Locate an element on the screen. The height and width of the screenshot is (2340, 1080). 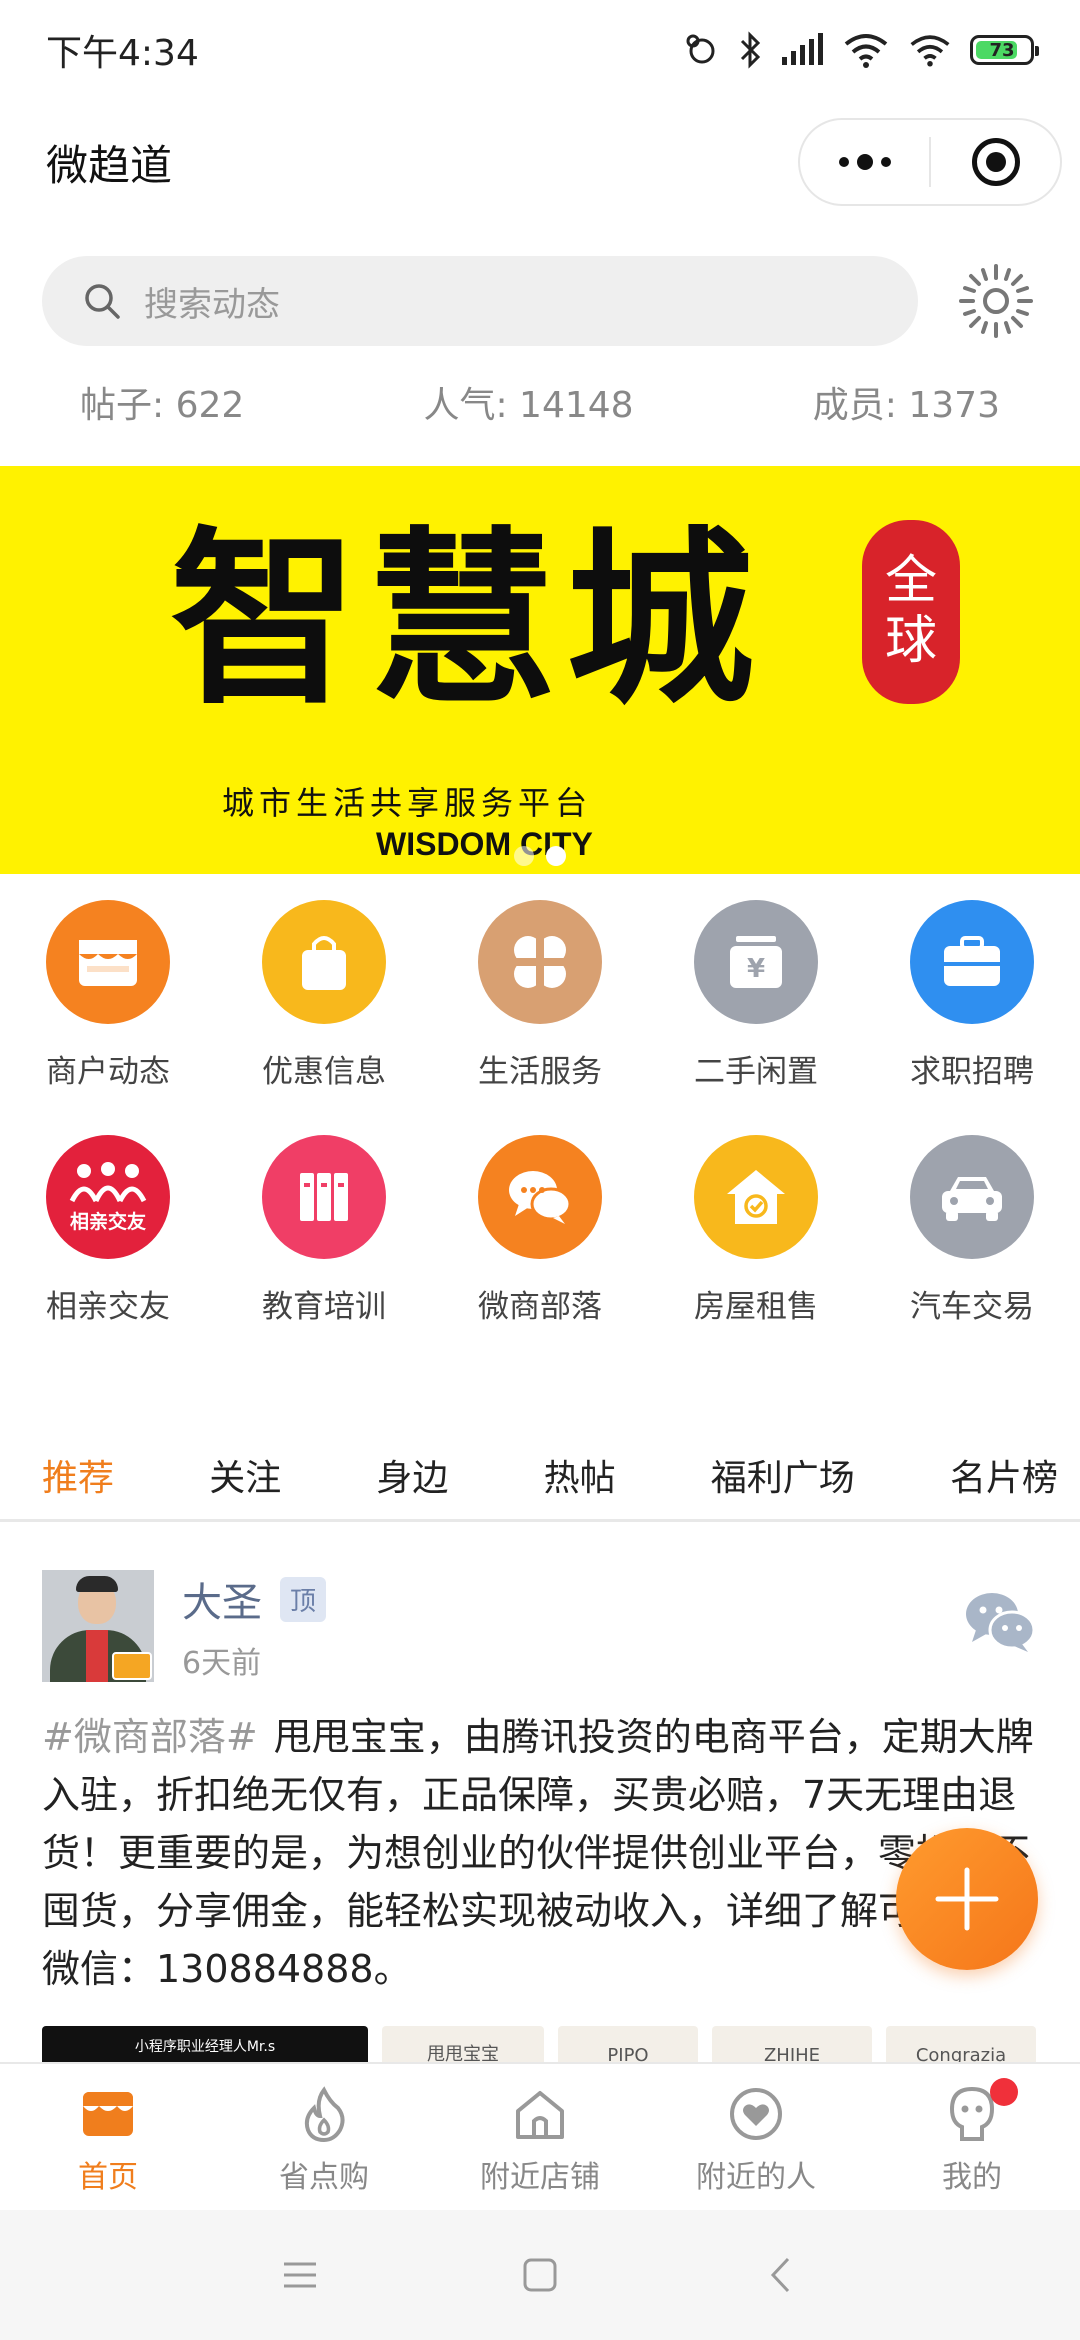
battery-icon: 73 is located at coordinates (1004, 50).